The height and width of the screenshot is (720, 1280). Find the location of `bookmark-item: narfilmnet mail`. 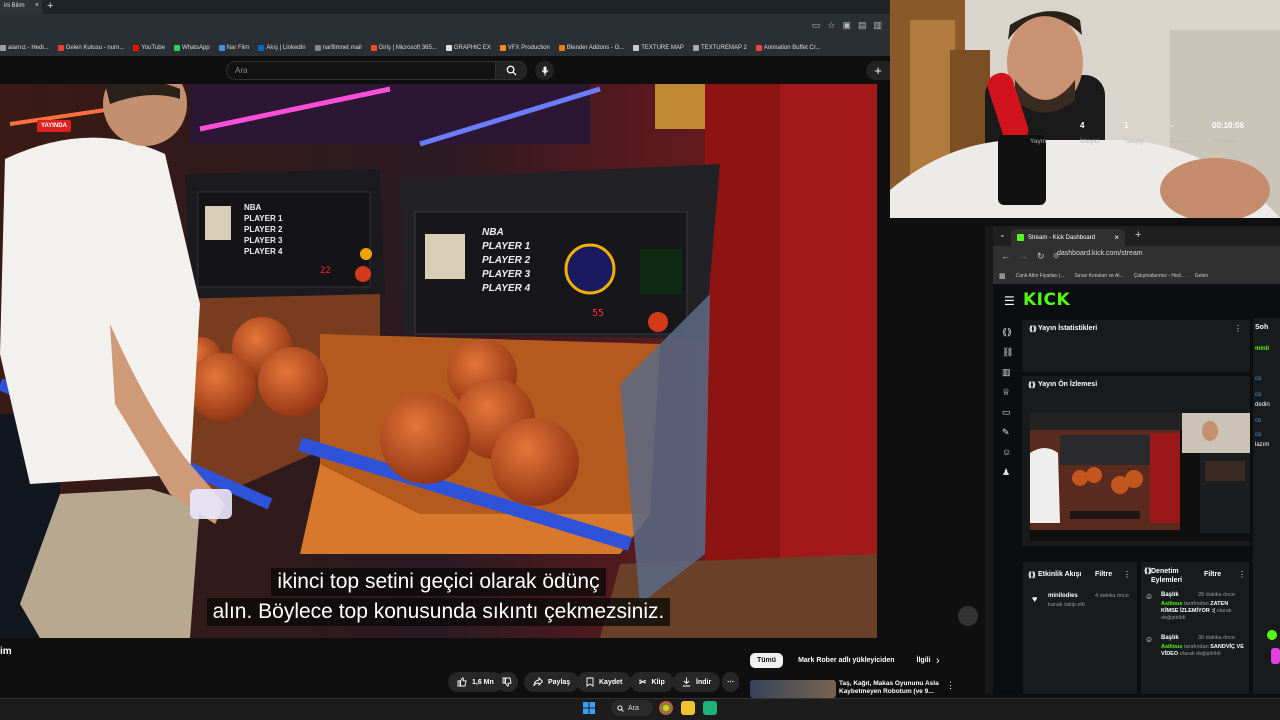

bookmark-item: narfilmnet mail is located at coordinates (338, 48).